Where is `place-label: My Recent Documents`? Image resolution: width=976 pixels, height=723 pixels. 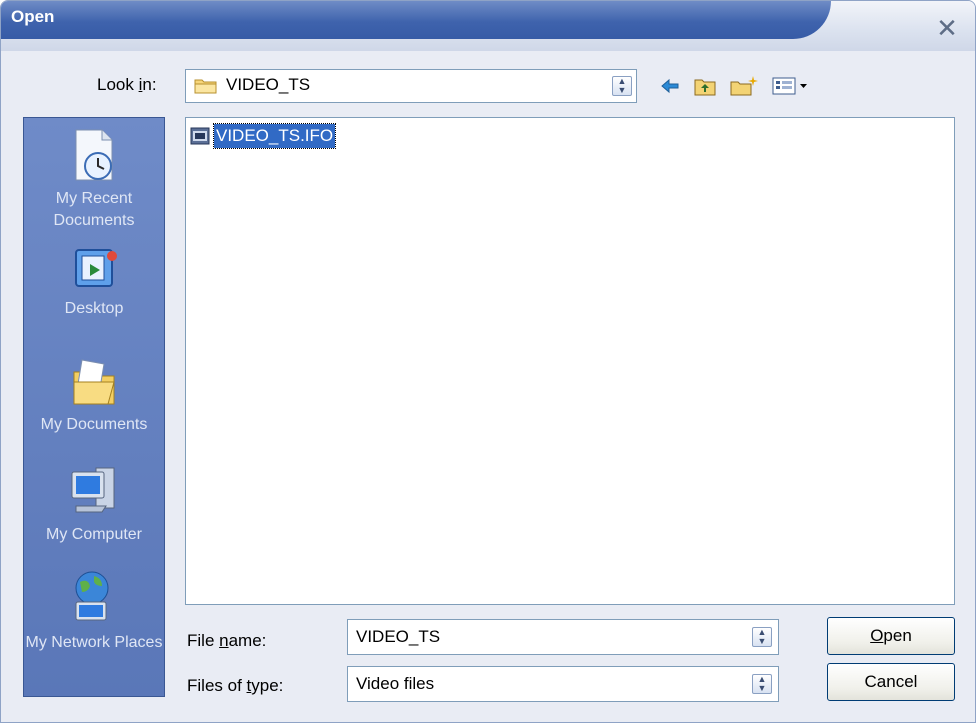
place-label: My Recent Documents is located at coordinates (94, 209).